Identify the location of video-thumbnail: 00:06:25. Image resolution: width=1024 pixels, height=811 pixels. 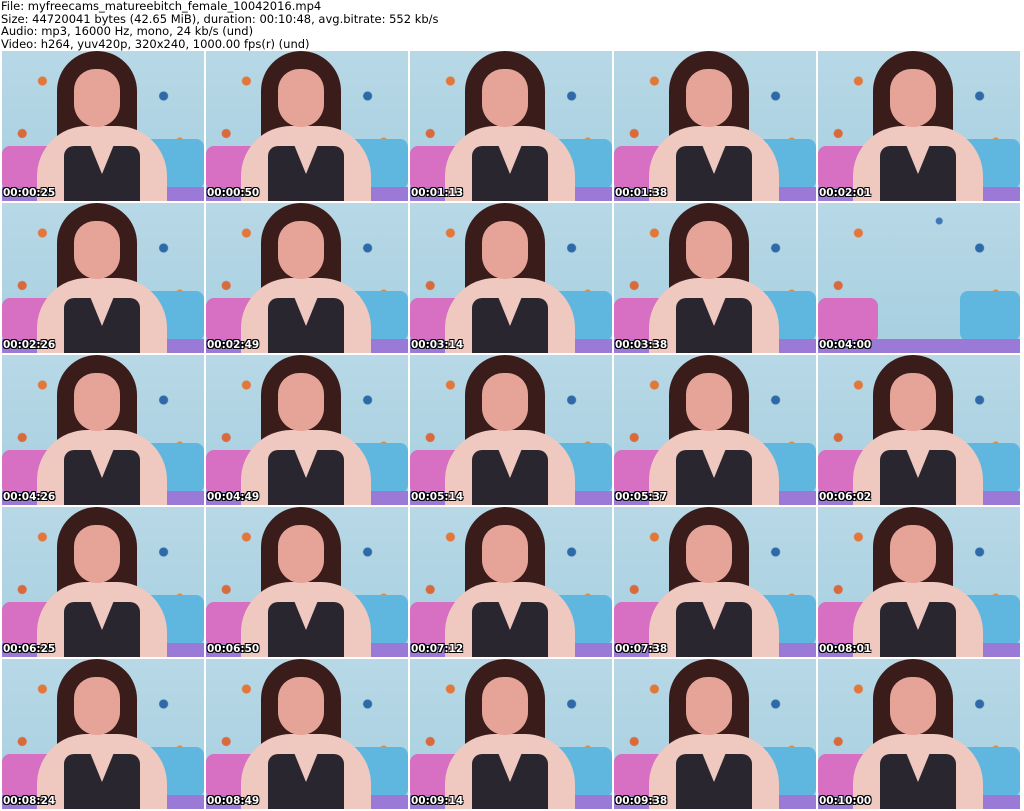
(103, 582).